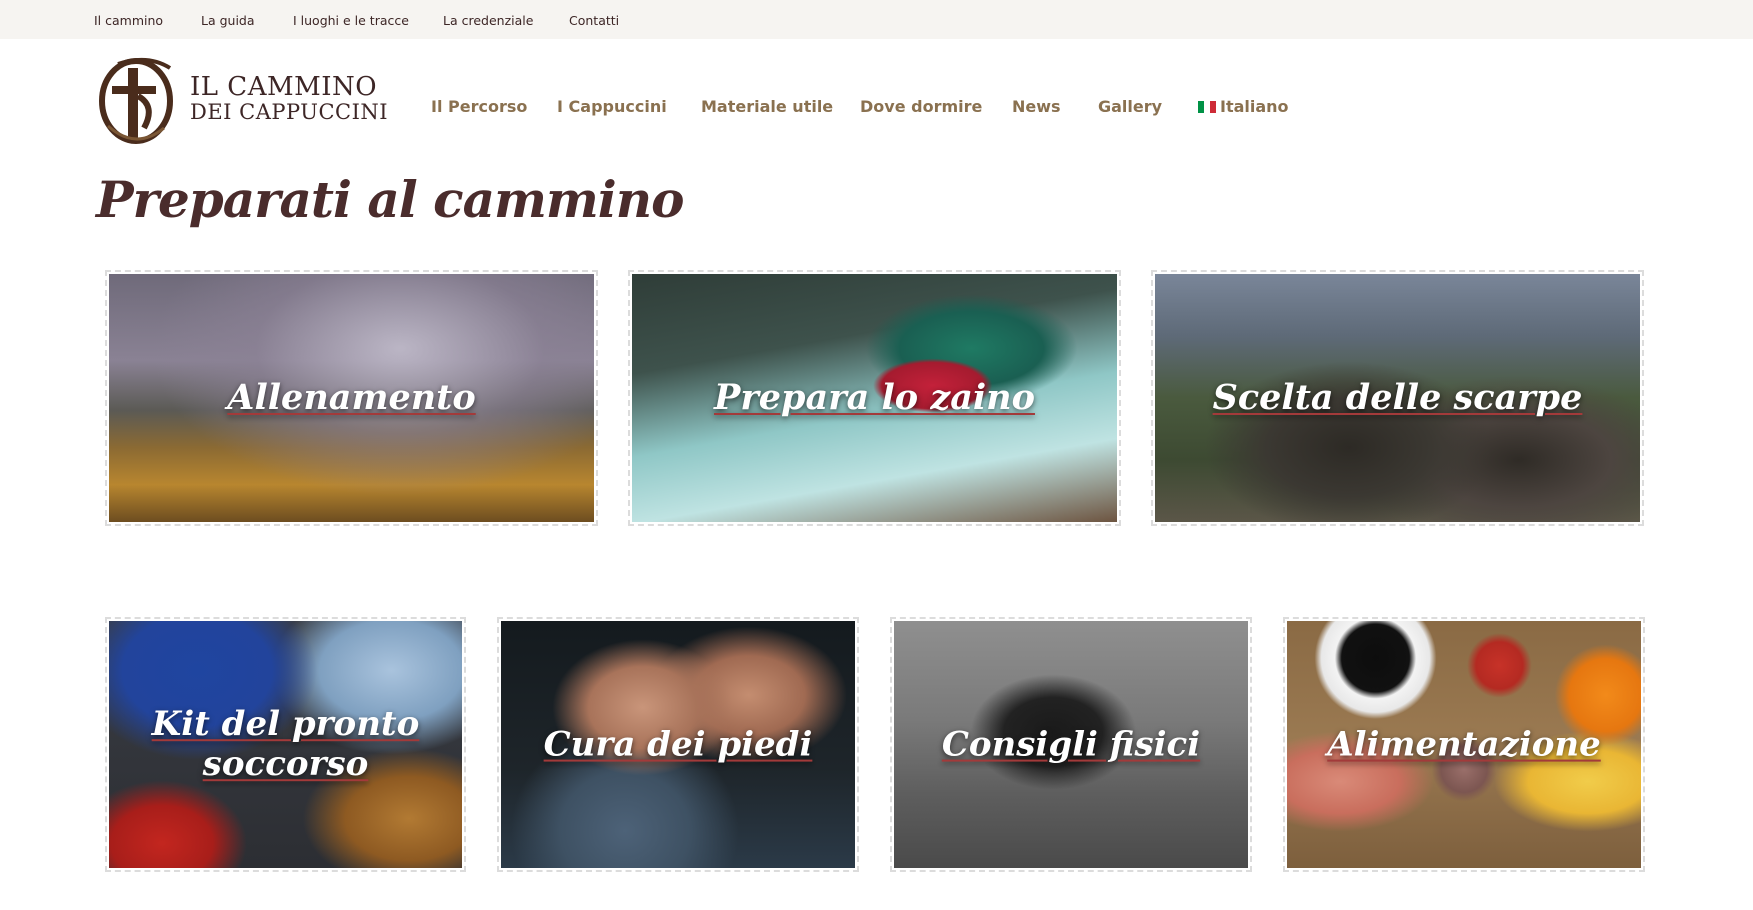  I want to click on allenamento-image: Allenamento, so click(351, 398).